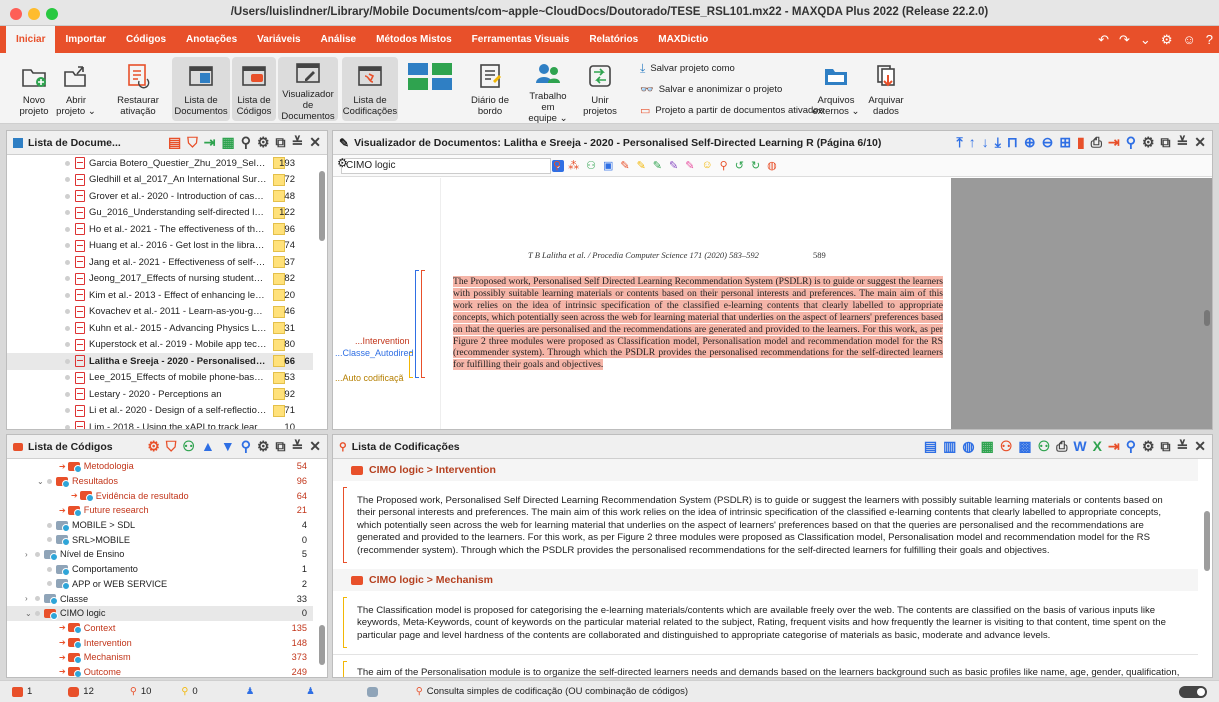 Image resolution: width=1219 pixels, height=702 pixels. What do you see at coordinates (322, 645) in the screenshot?
I see `code-tree-scrollbar` at bounding box center [322, 645].